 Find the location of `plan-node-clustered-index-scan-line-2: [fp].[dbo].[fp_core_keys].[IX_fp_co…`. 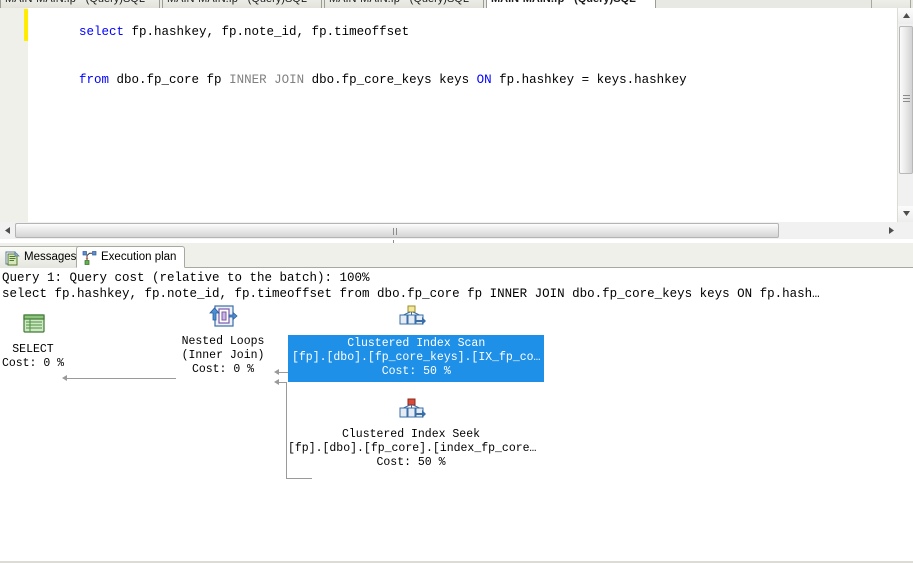

plan-node-clustered-index-scan-line-2: [fp].[dbo].[fp_core_keys].[IX_fp_co… is located at coordinates (416, 357).